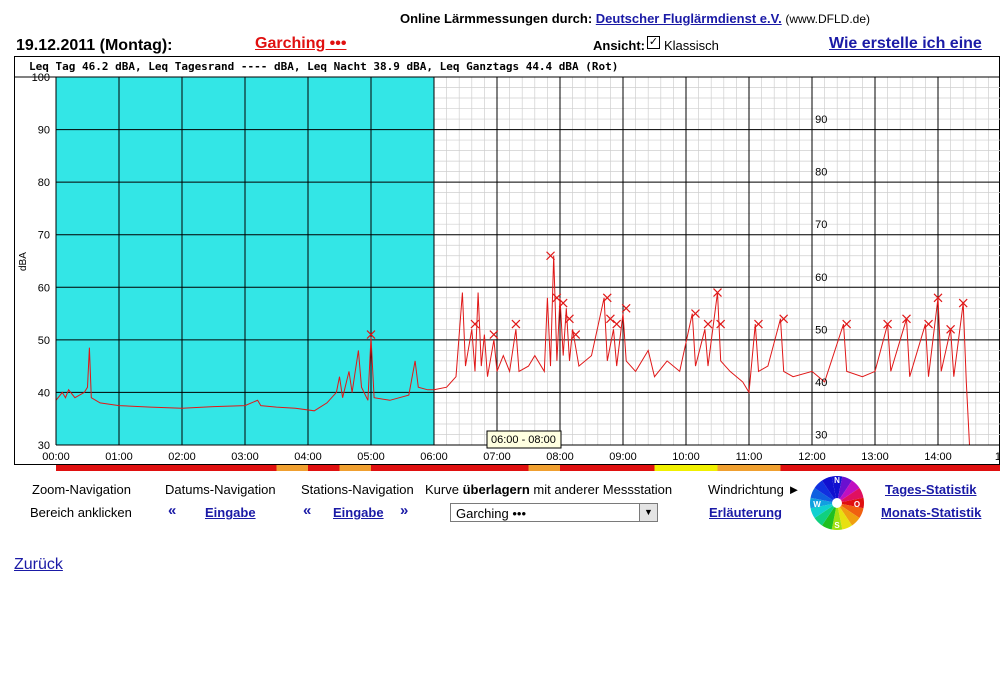 Image resolution: width=1000 pixels, height=697 pixels. I want to click on overlay-suffix: mit anderer Messstation, so click(603, 489).